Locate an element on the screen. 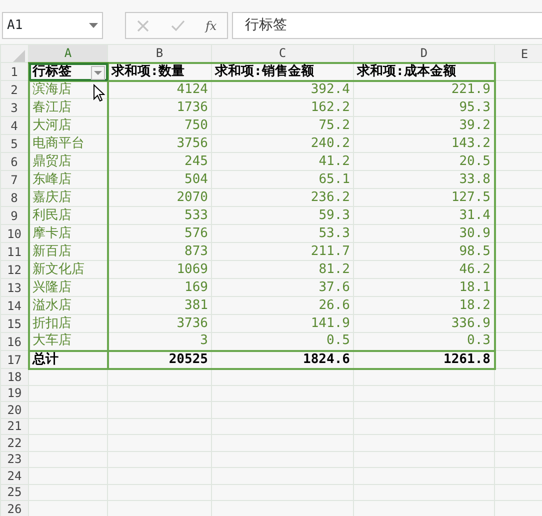  table-cell: 98.5 is located at coordinates (424, 251).